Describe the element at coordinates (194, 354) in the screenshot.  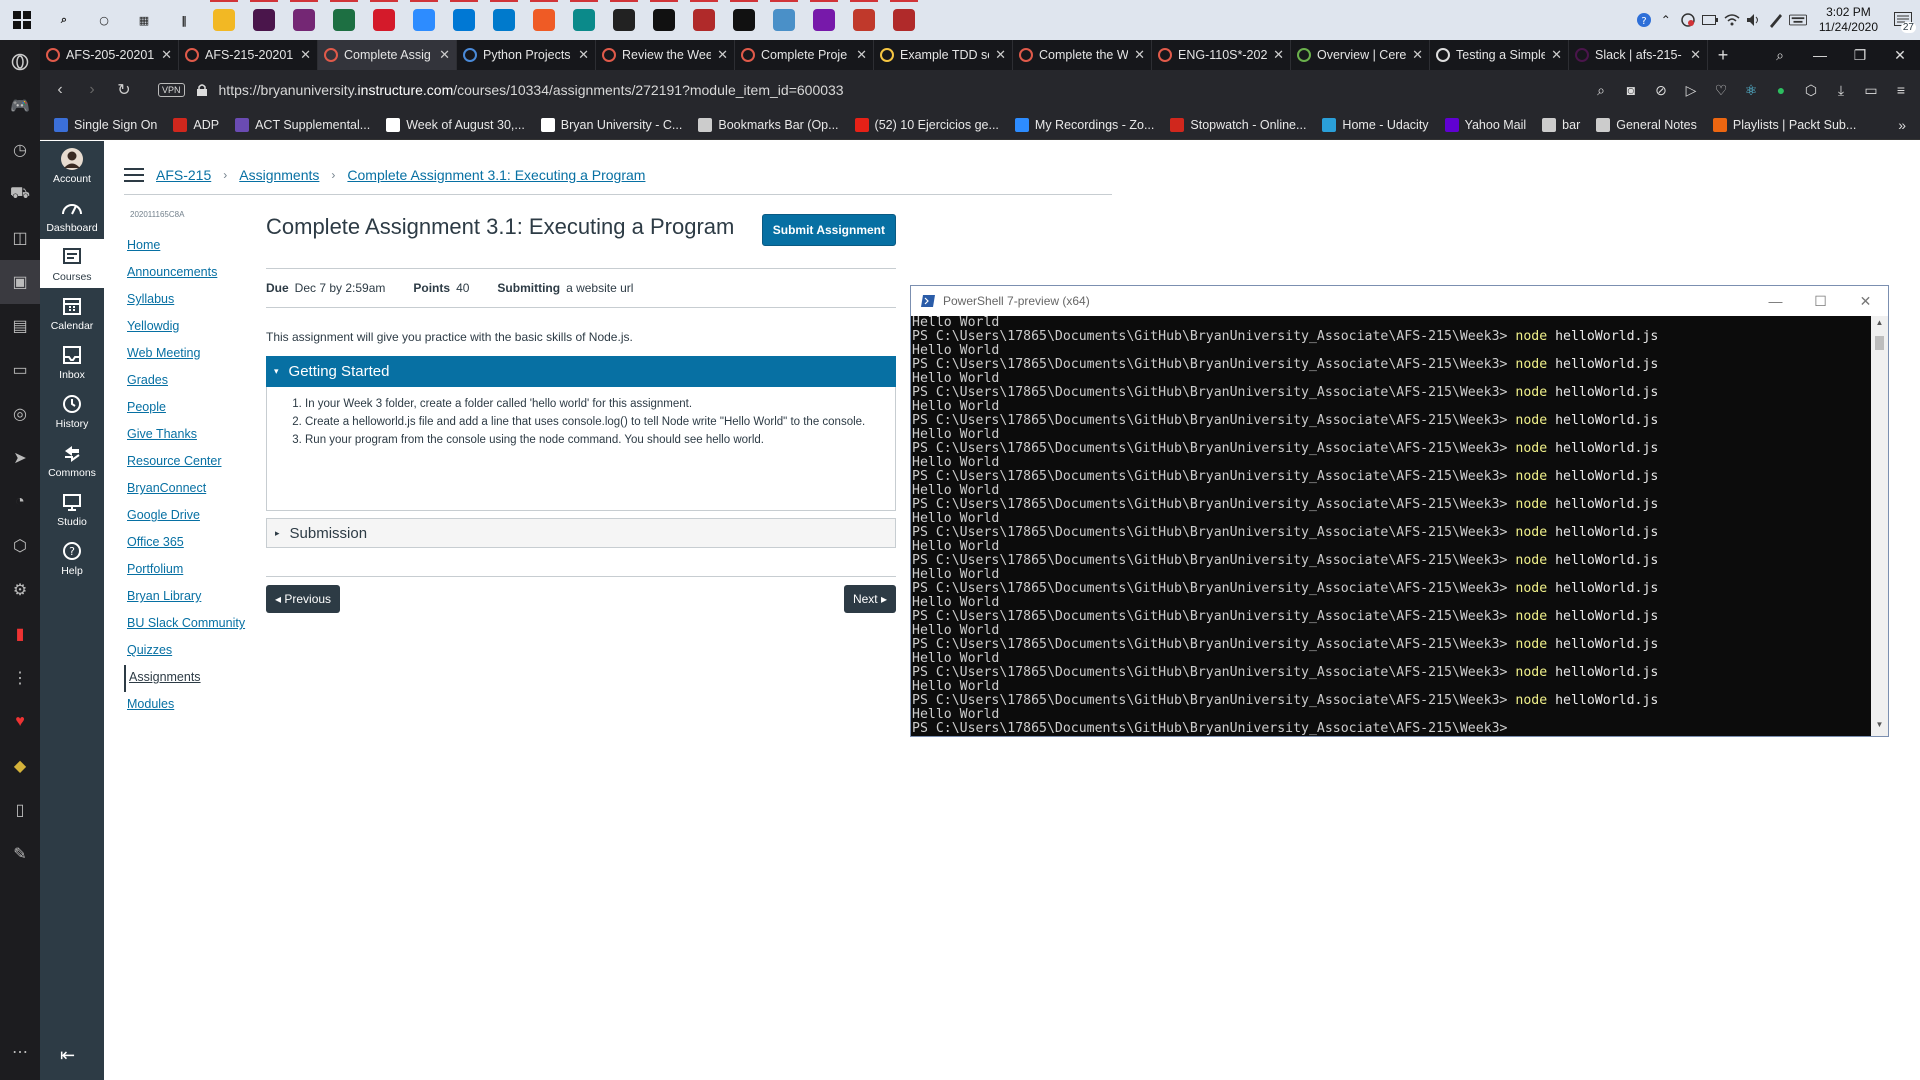
I see `course-nav-web-meeting: Web Meeting` at that location.